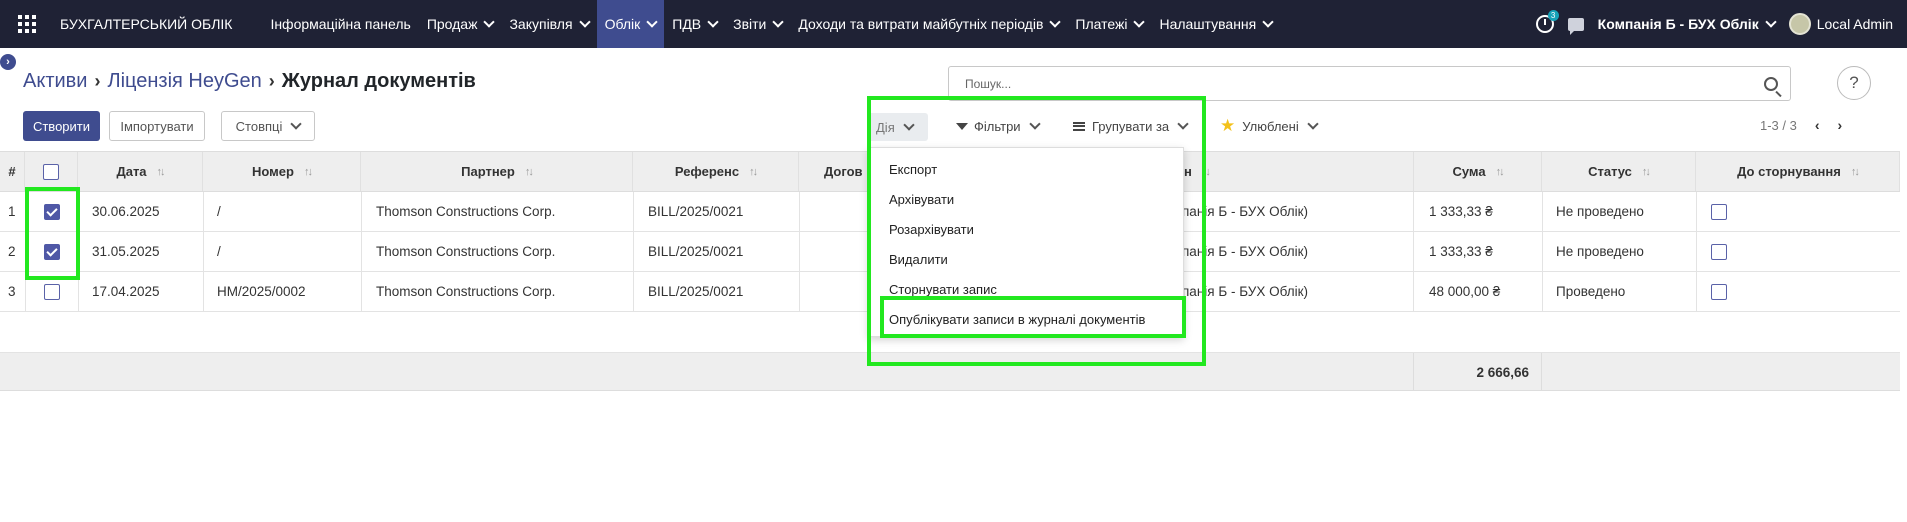 This screenshot has height=522, width=1907. What do you see at coordinates (707, 171) in the screenshot?
I see `header-label: Референс` at bounding box center [707, 171].